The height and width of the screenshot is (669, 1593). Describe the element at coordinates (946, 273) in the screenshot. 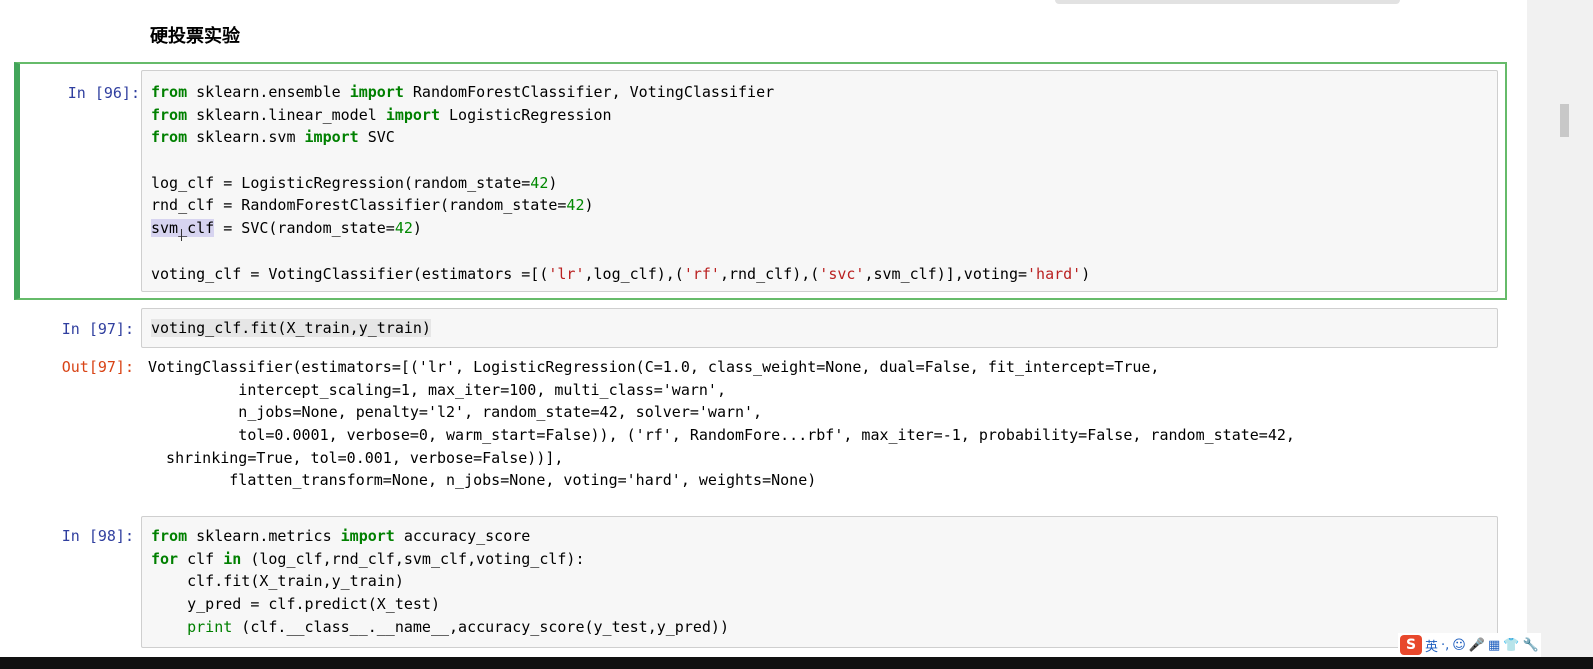

I see `code-token: ,svm_clf)],voting=` at that location.